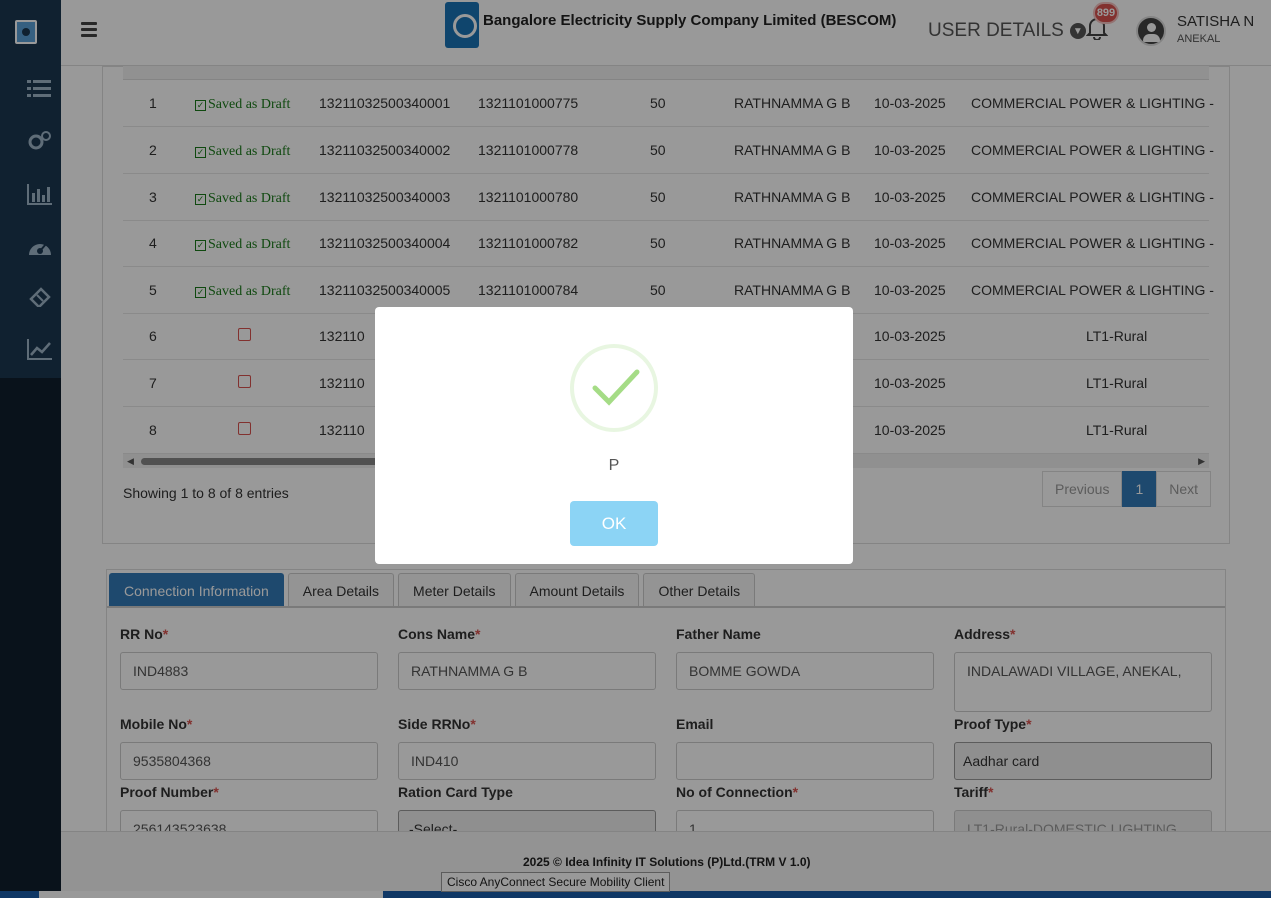 The width and height of the screenshot is (1271, 898). Describe the element at coordinates (616, 387) in the screenshot. I see `success-check-icon` at that location.